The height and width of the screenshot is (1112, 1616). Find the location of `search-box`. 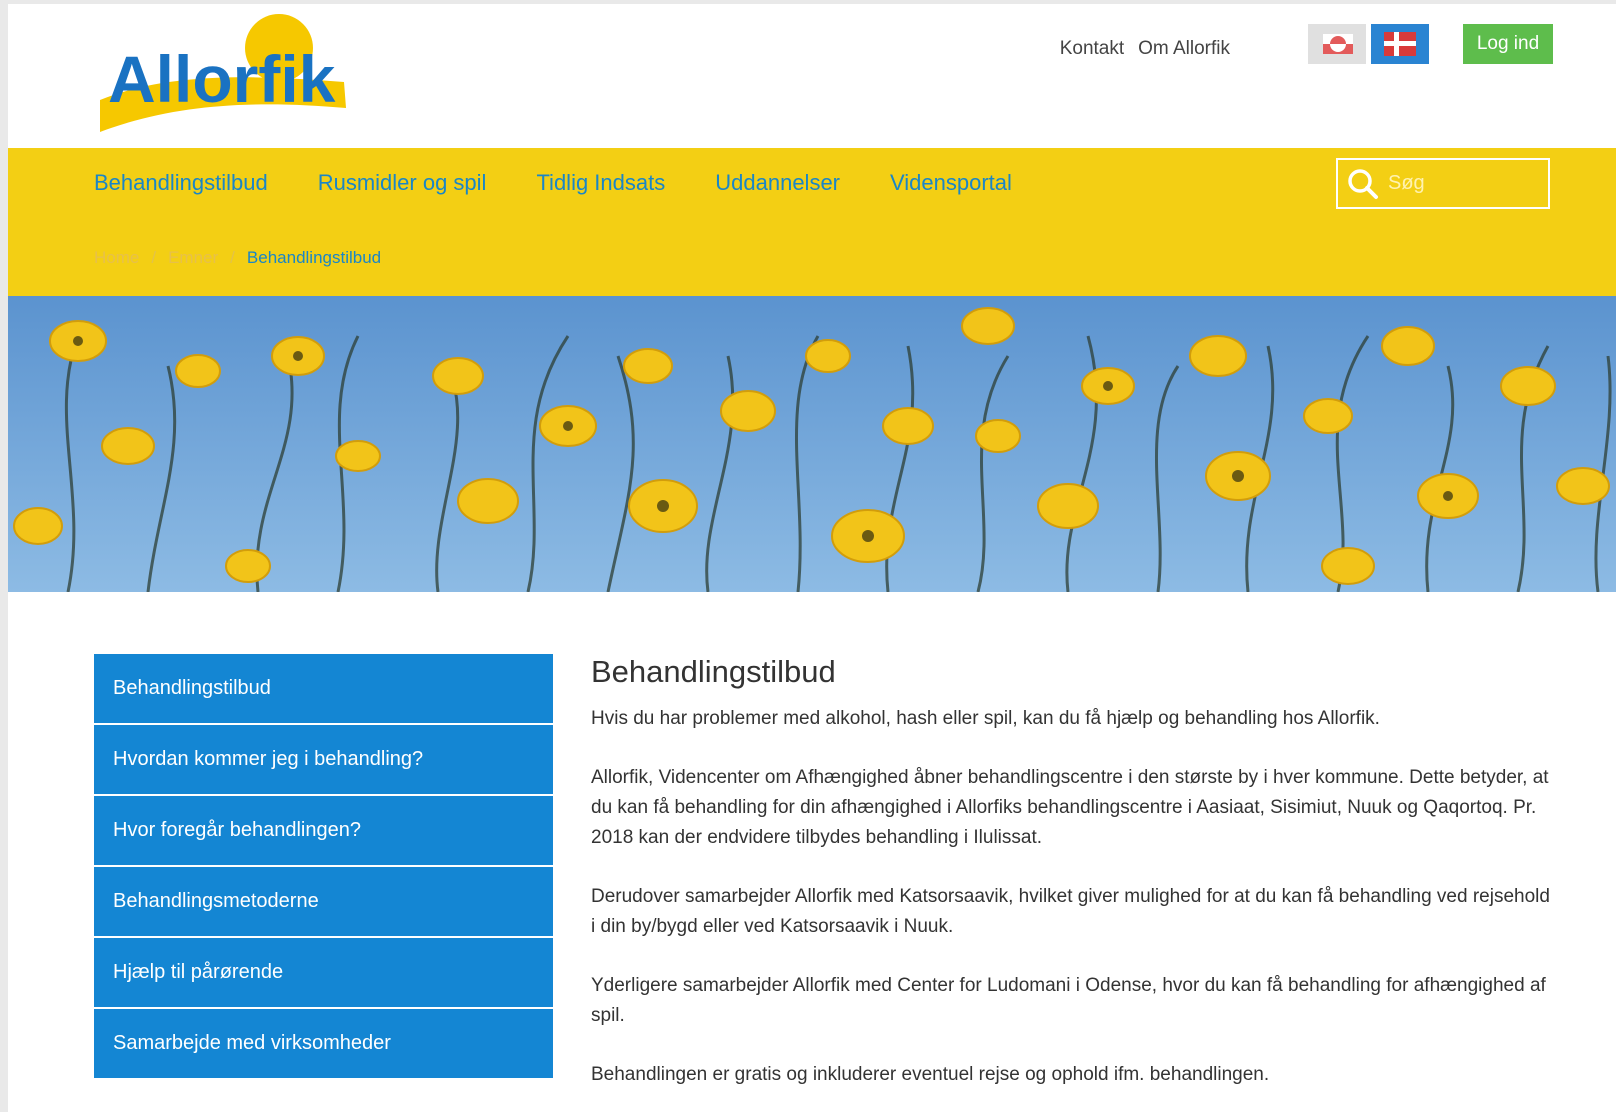

search-box is located at coordinates (1443, 183).